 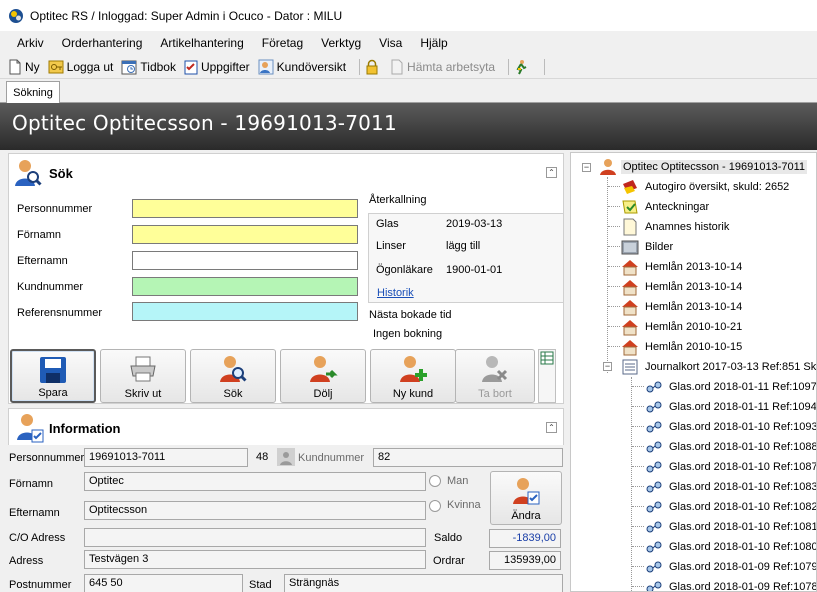 I want to click on logout-button: Logga ut, so click(x=80, y=67).